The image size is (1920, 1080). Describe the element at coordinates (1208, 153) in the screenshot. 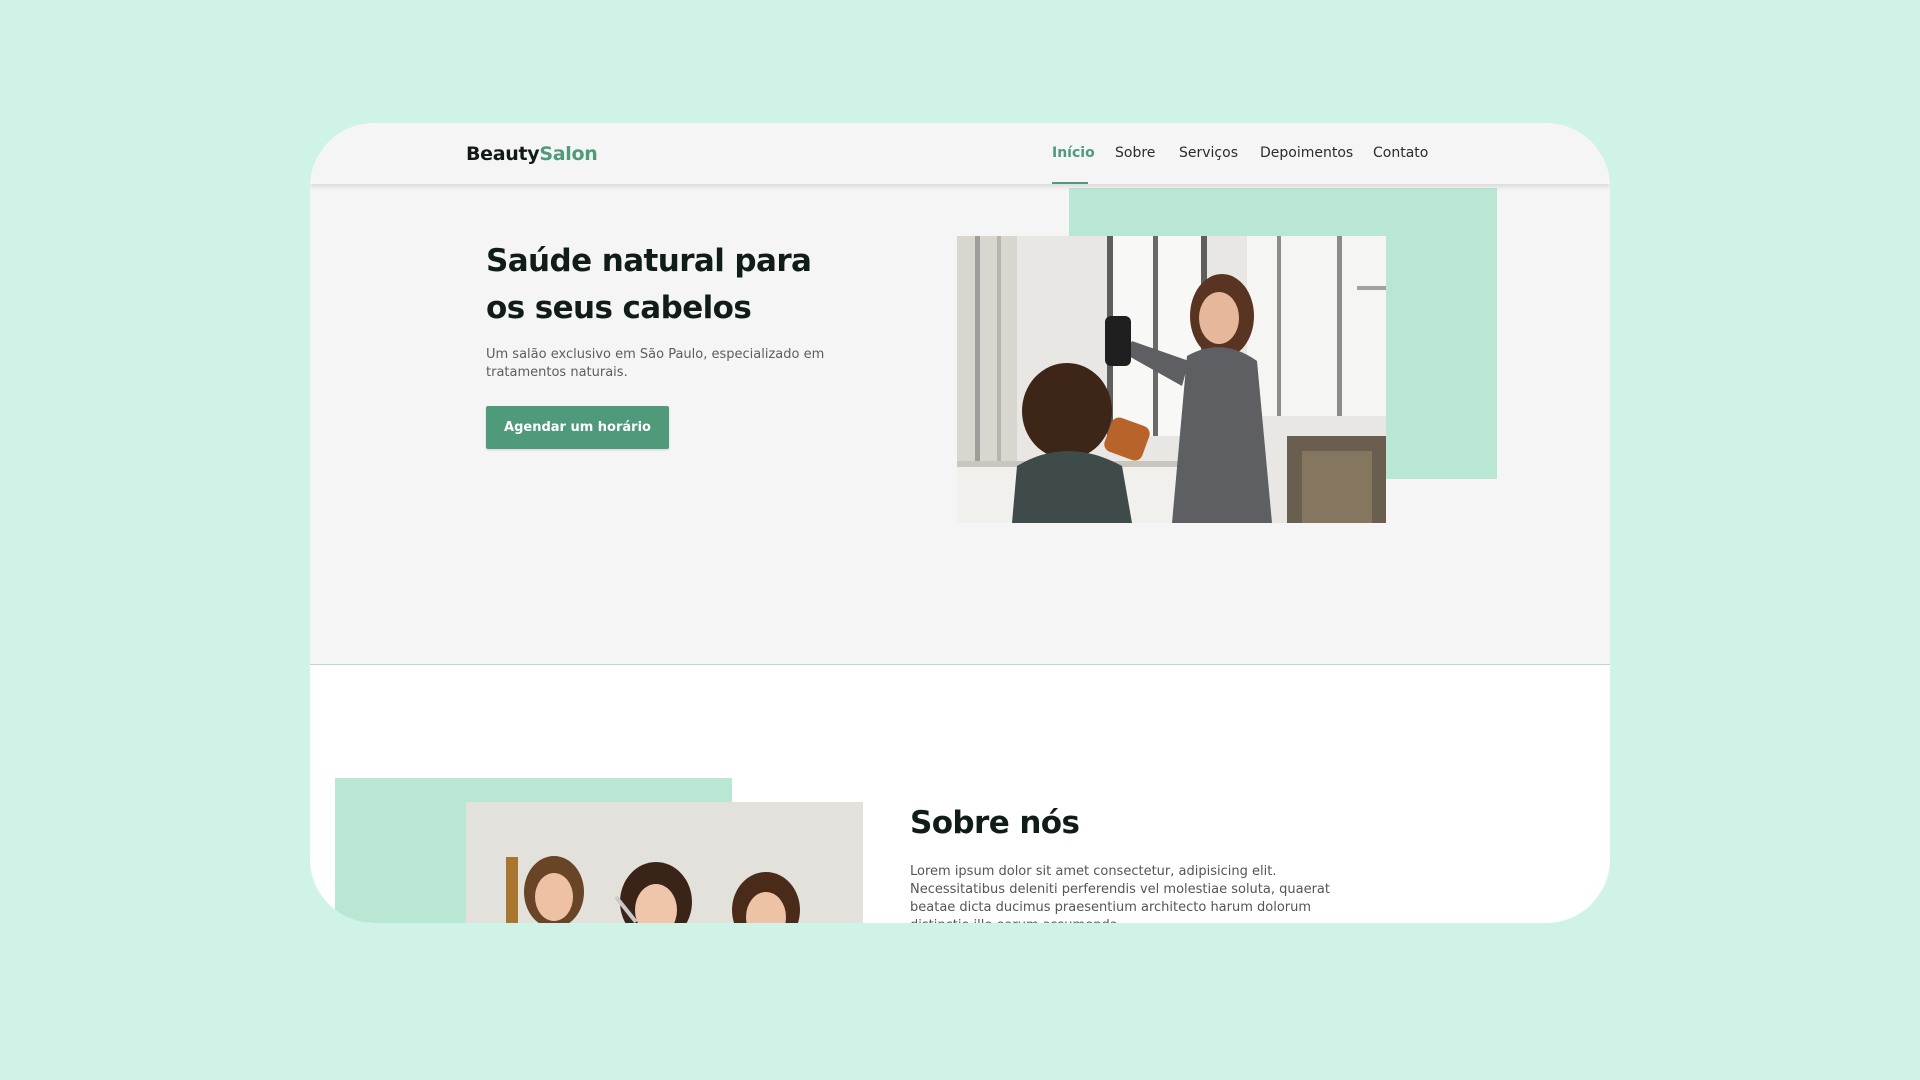

I see `nav-item-servicos: Serviços` at that location.